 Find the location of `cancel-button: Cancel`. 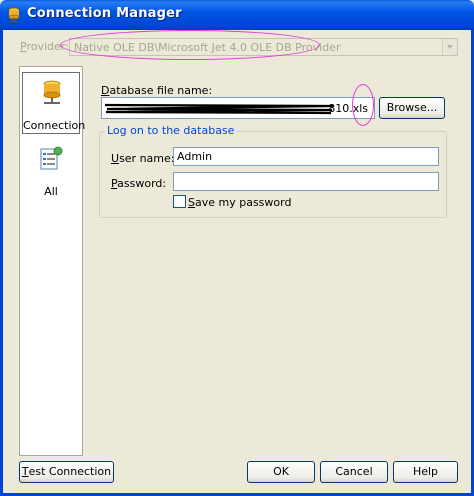

cancel-button: Cancel is located at coordinates (354, 472).